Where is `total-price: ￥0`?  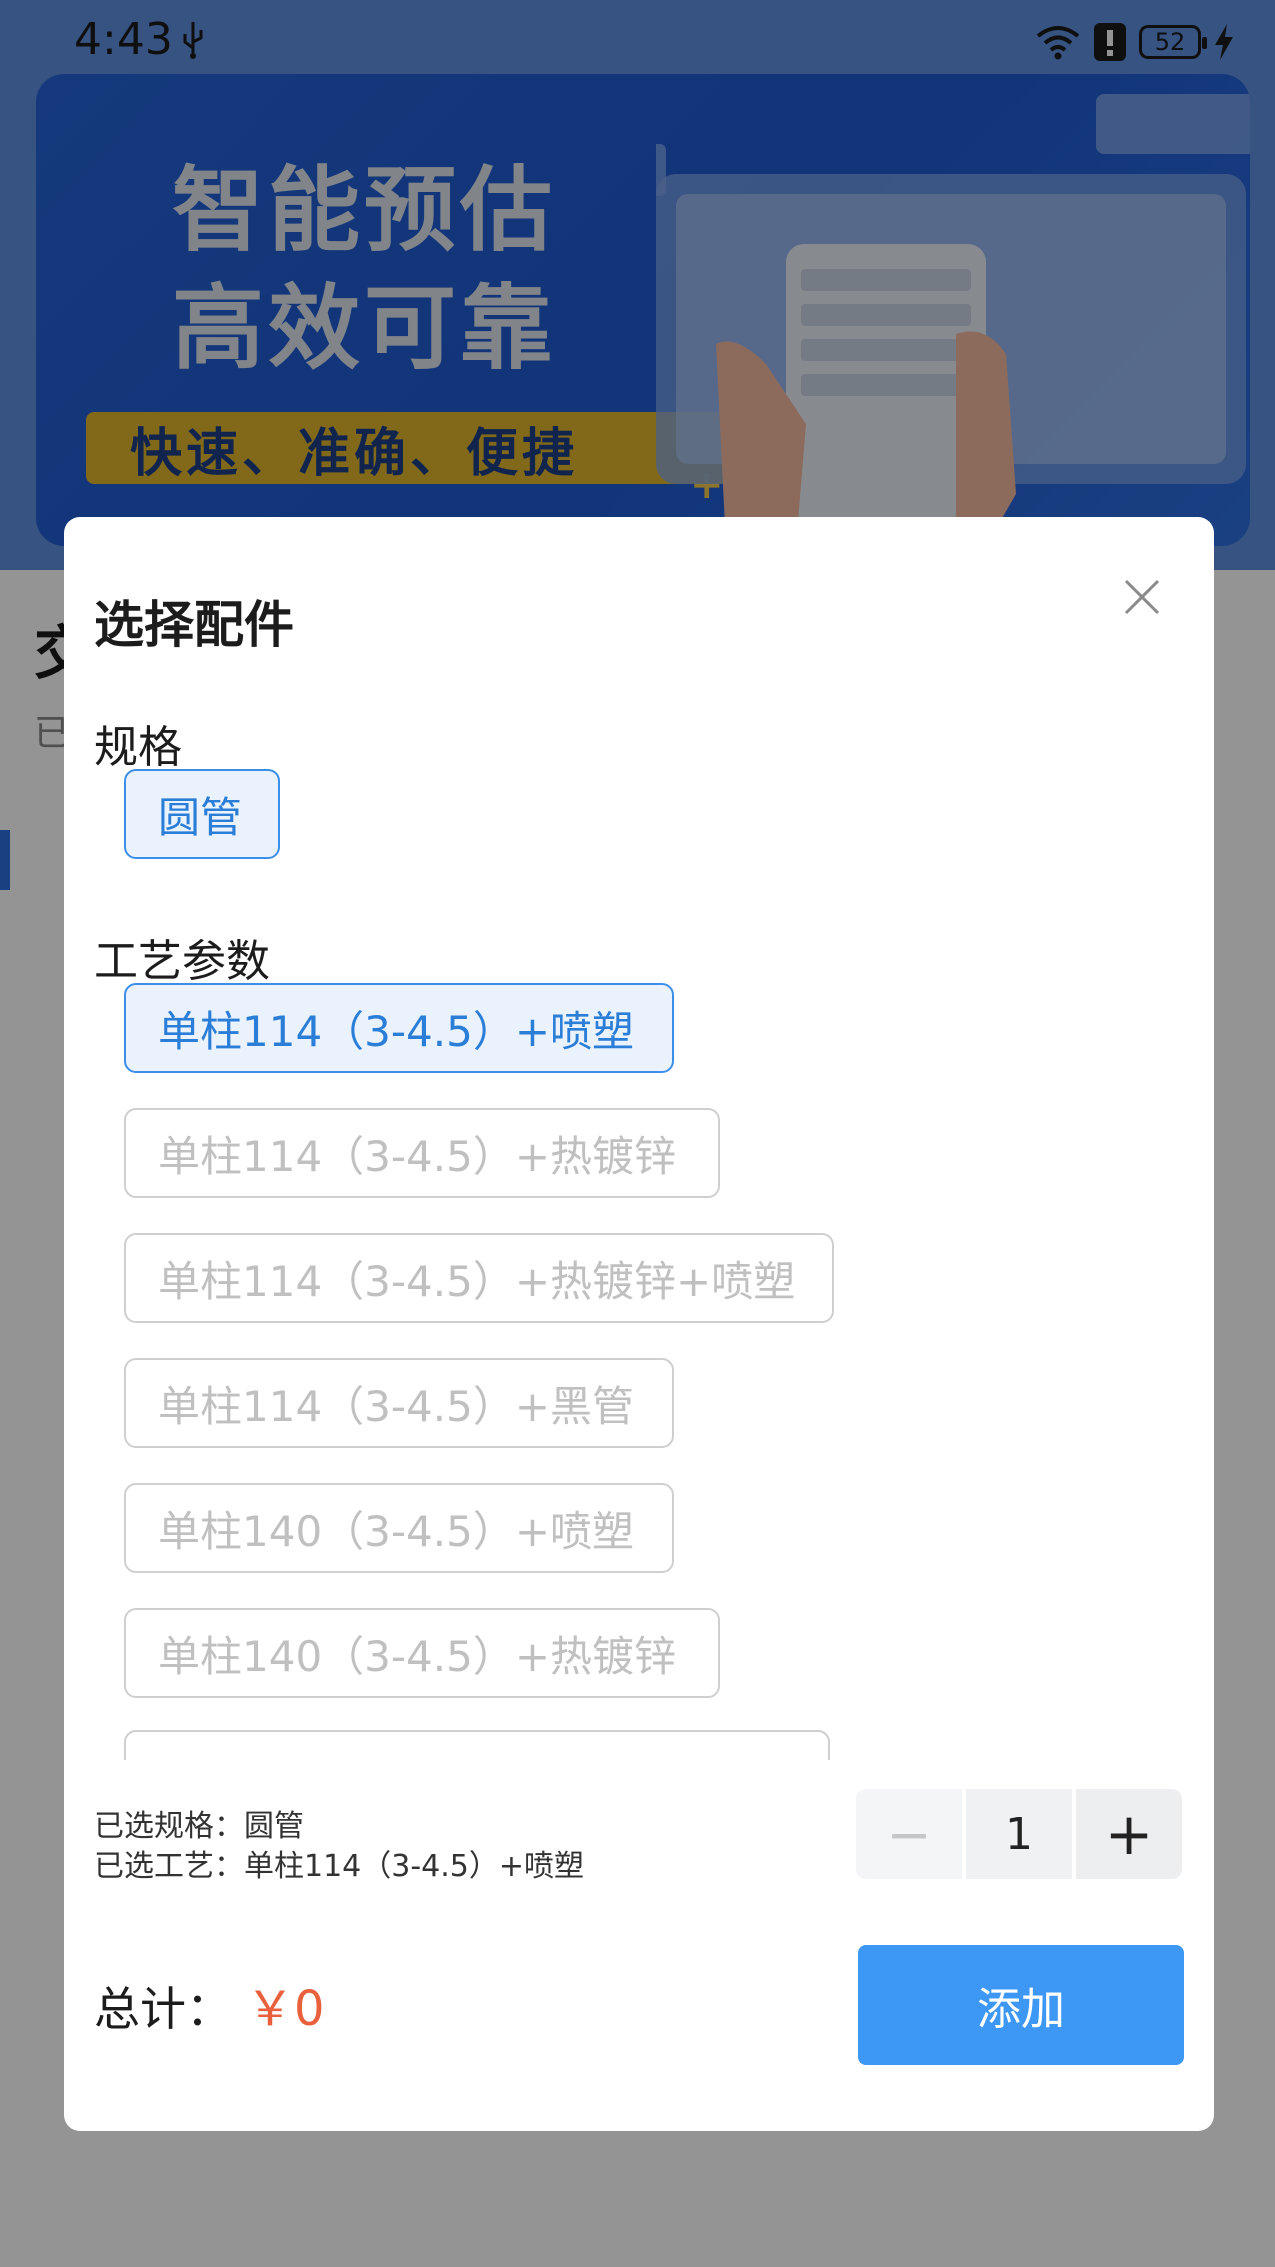 total-price: ￥0 is located at coordinates (285, 2009).